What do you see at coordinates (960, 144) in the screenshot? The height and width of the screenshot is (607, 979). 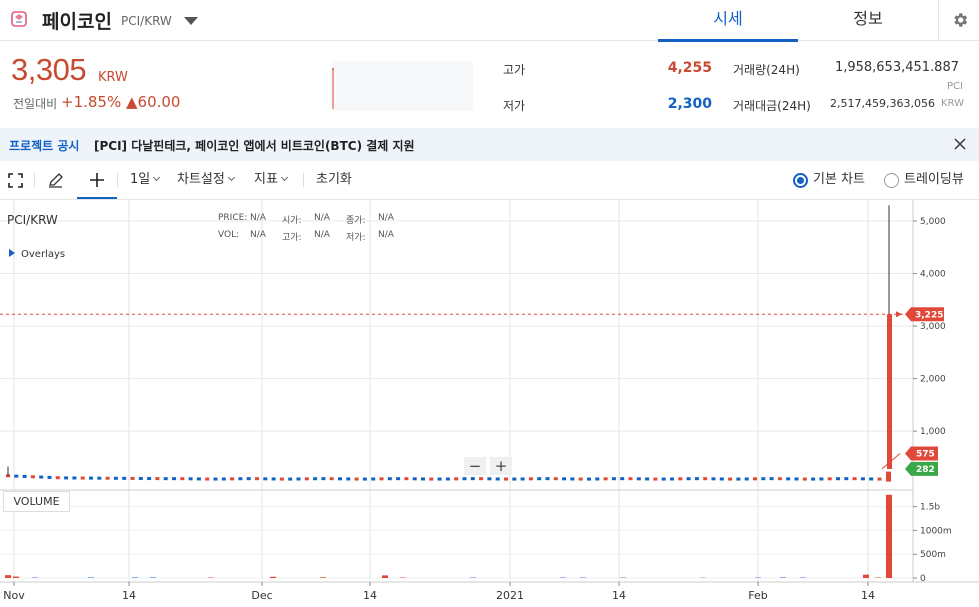 I see `close-icon` at bounding box center [960, 144].